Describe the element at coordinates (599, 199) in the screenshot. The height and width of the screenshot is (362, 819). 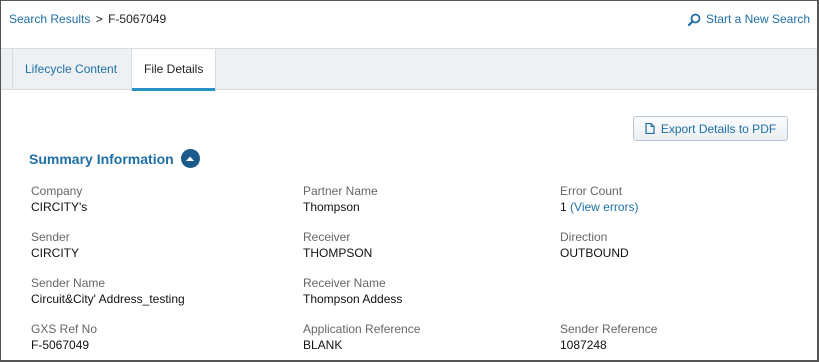
I see `field-error-count: Error Count 1 (View errors)` at that location.